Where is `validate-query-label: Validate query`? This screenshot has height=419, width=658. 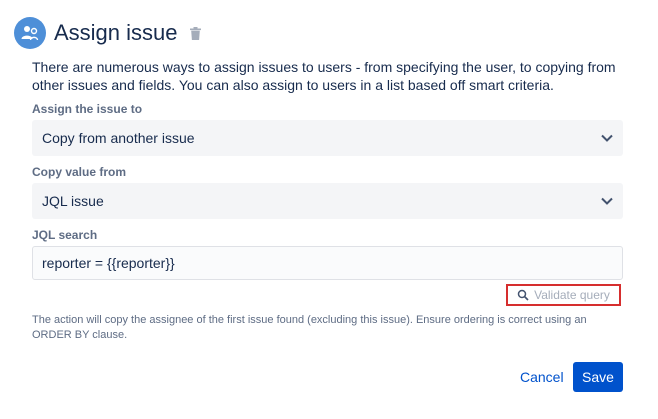 validate-query-label: Validate query is located at coordinates (572, 295).